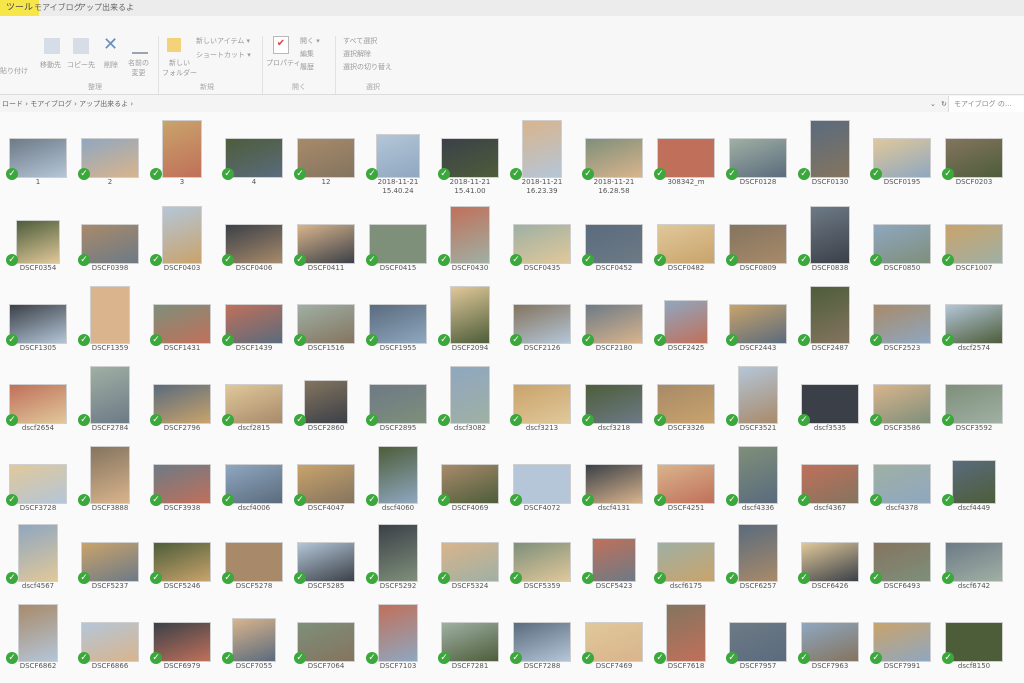  What do you see at coordinates (307, 54) in the screenshot?
I see `edit-button: 編集` at bounding box center [307, 54].